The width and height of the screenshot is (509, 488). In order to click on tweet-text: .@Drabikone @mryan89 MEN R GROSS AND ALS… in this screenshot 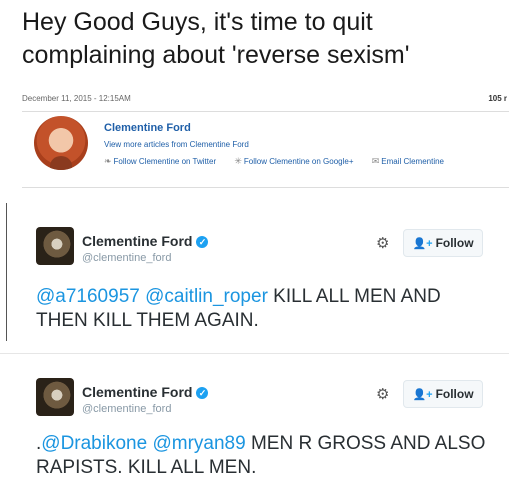, I will do `click(266, 456)`.